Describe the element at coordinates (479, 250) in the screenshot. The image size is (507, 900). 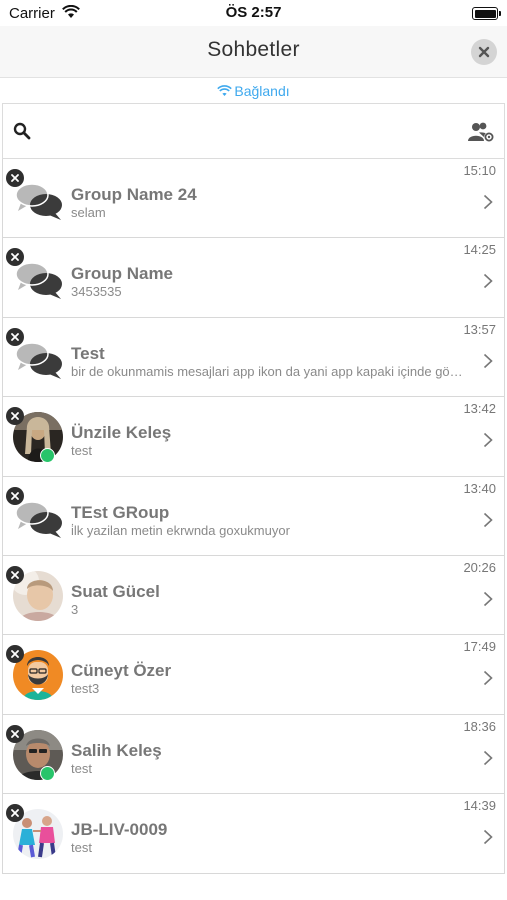
I see `chat-time: 14:25` at that location.